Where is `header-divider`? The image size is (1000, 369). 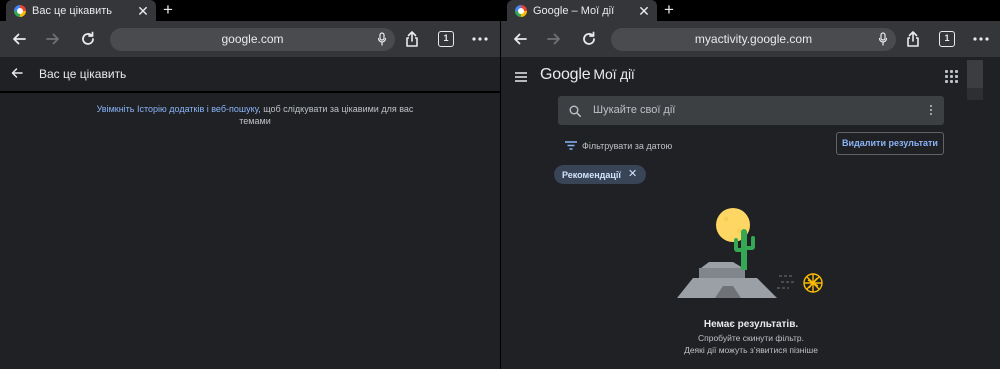 header-divider is located at coordinates (250, 92).